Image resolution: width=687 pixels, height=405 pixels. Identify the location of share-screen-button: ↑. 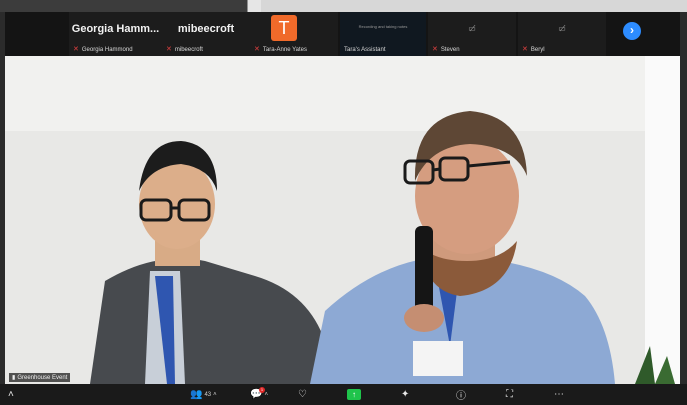
(354, 394).